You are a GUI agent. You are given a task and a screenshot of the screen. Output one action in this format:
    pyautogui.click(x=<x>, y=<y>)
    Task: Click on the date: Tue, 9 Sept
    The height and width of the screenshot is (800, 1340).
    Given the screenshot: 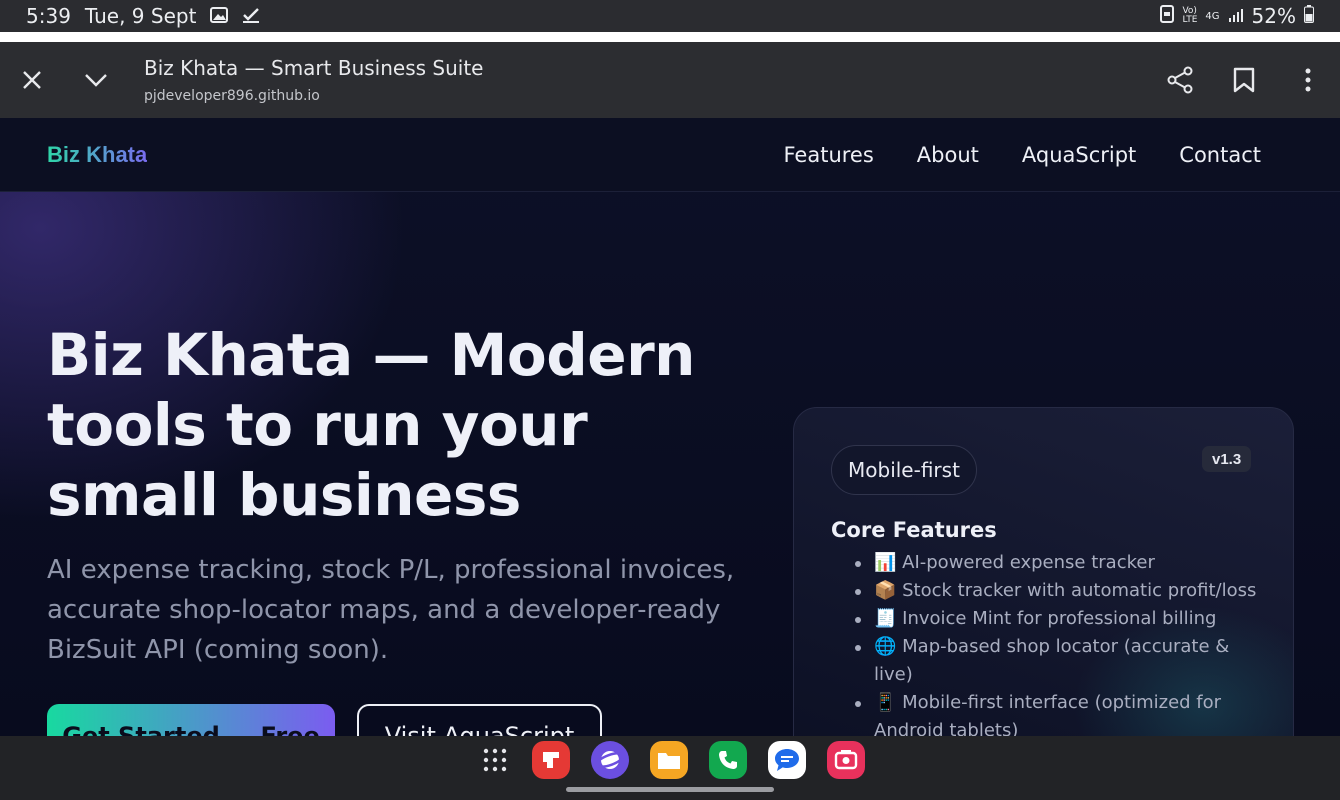 What is the action you would take?
    pyautogui.click(x=140, y=16)
    